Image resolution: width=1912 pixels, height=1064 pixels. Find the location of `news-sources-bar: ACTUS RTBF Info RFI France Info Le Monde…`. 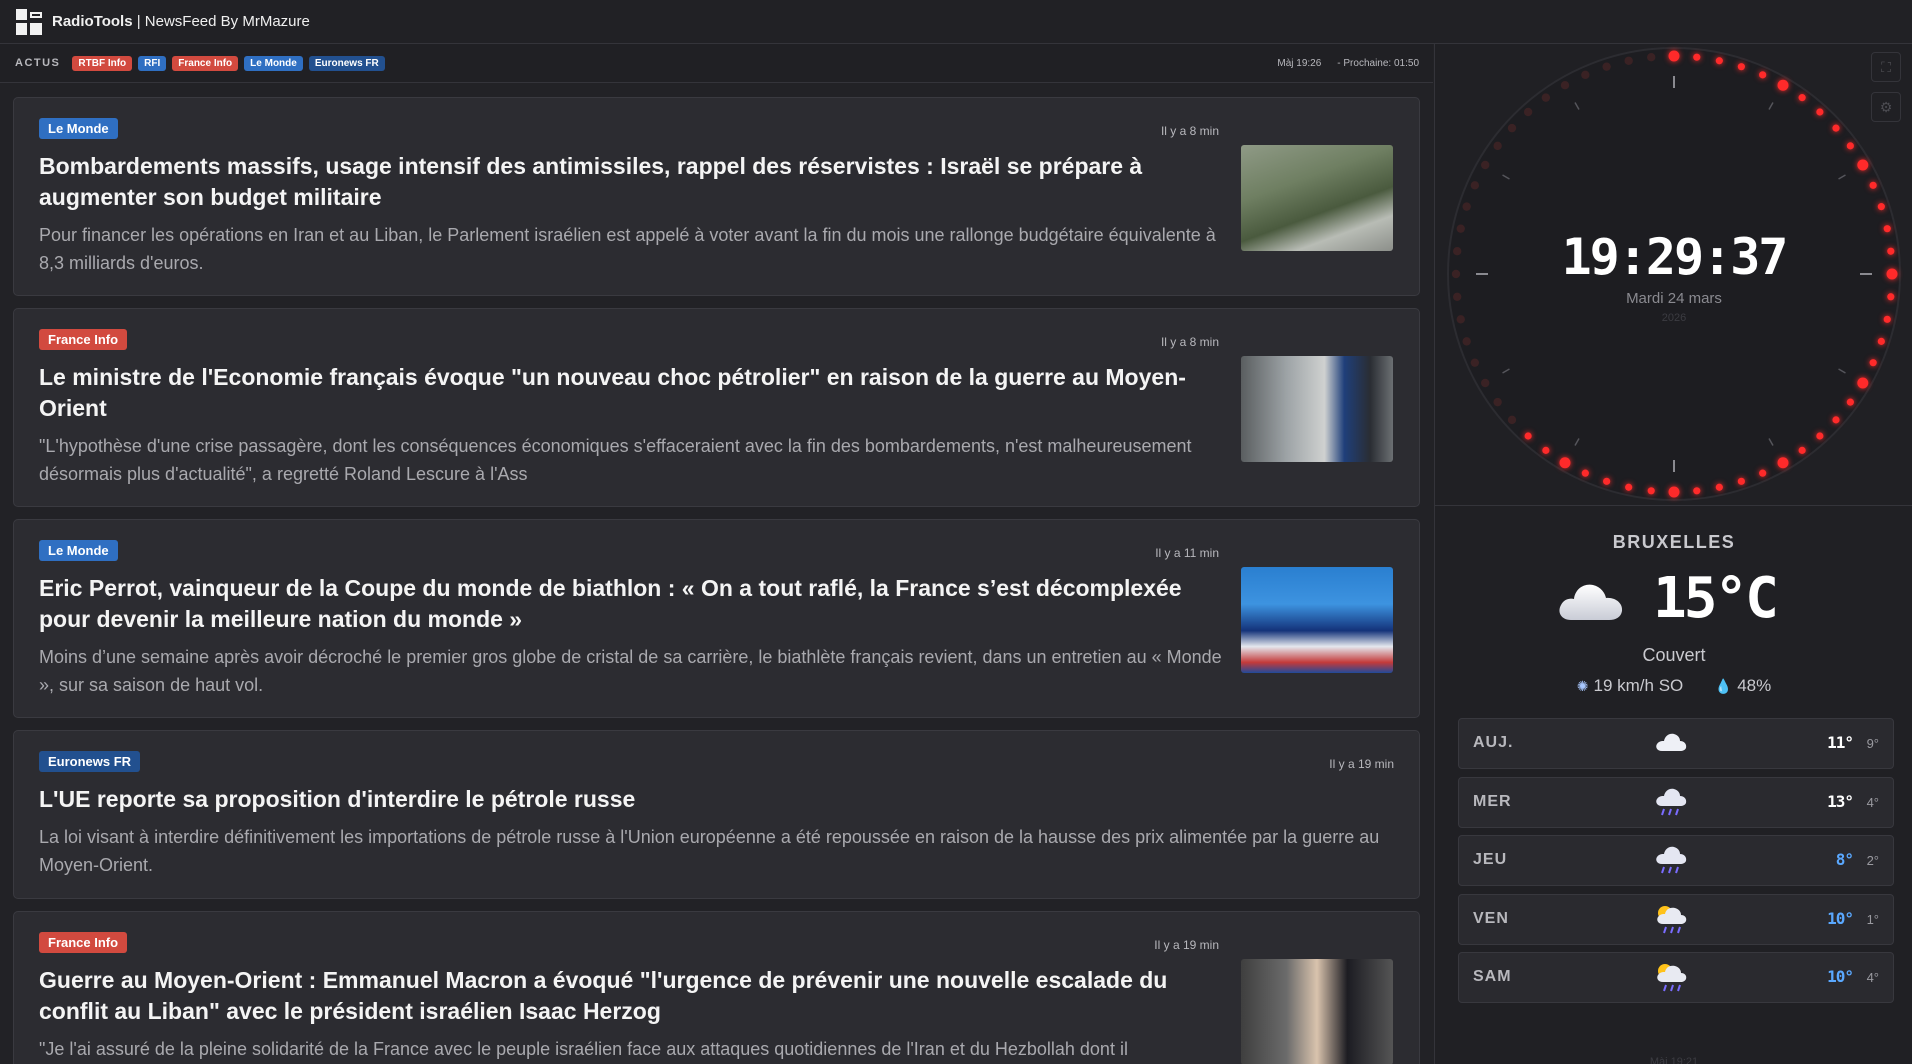

news-sources-bar: ACTUS RTBF Info RFI France Info Le Monde… is located at coordinates (716, 63).